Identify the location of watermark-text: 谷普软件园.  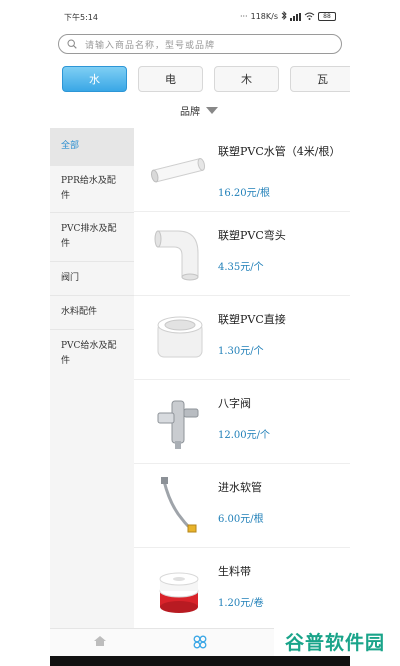
(334, 642).